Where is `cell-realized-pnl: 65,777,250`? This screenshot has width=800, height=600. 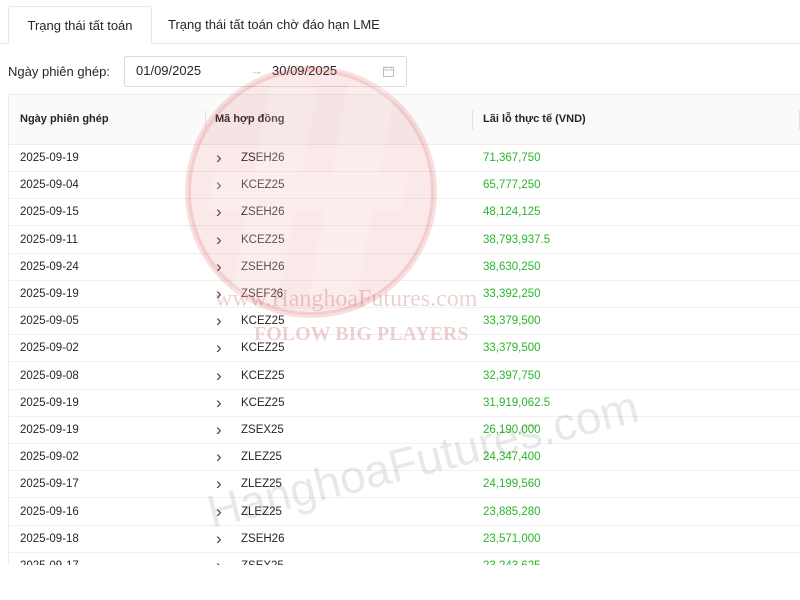
cell-realized-pnl: 65,777,250 is located at coordinates (512, 185).